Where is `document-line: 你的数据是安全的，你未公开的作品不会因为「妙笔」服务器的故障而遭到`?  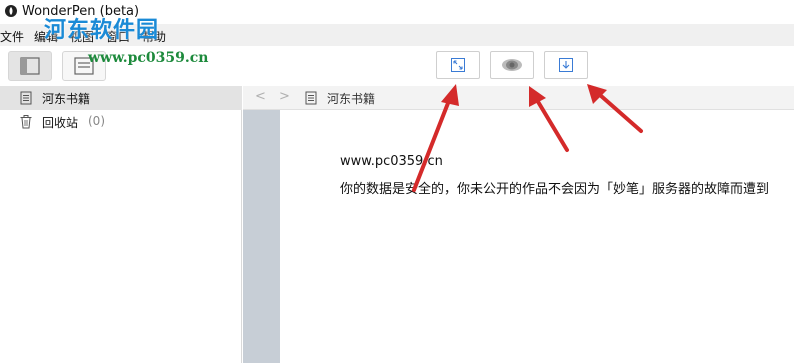
document-line: 你的数据是安全的，你未公开的作品不会因为「妙笔」服务器的故障而遭到 is located at coordinates (554, 187).